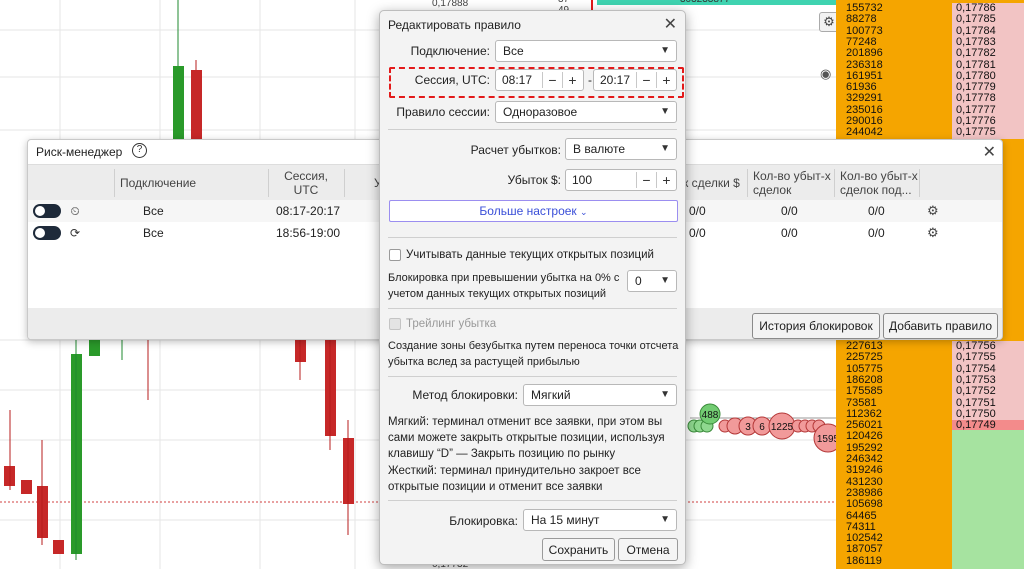 The width and height of the screenshot is (1024, 569). Describe the element at coordinates (75, 233) in the screenshot. I see `repeat-icon: ⟳` at that location.